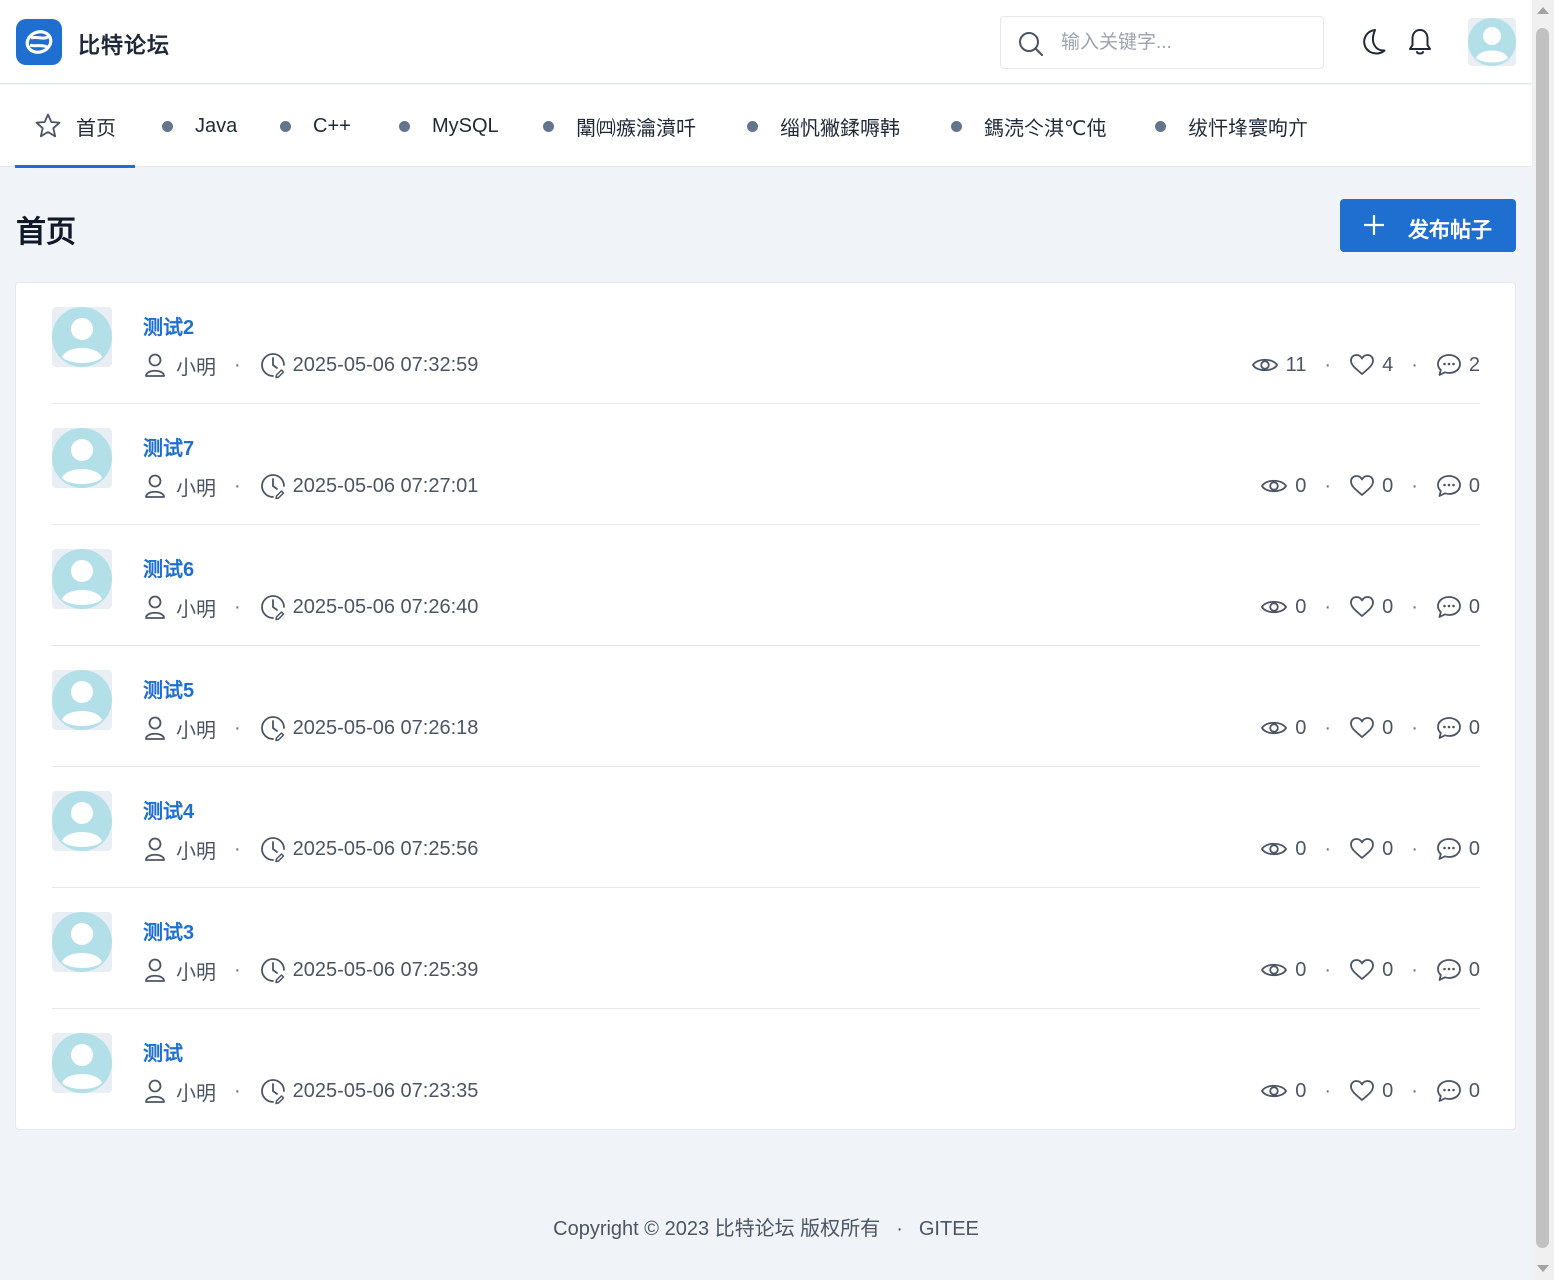 This screenshot has width=1554, height=1280. Describe the element at coordinates (766, 464) in the screenshot. I see `post-item: 测试7 小明 · 2025-05-06 07:27:01 0 · 0 · 0` at that location.